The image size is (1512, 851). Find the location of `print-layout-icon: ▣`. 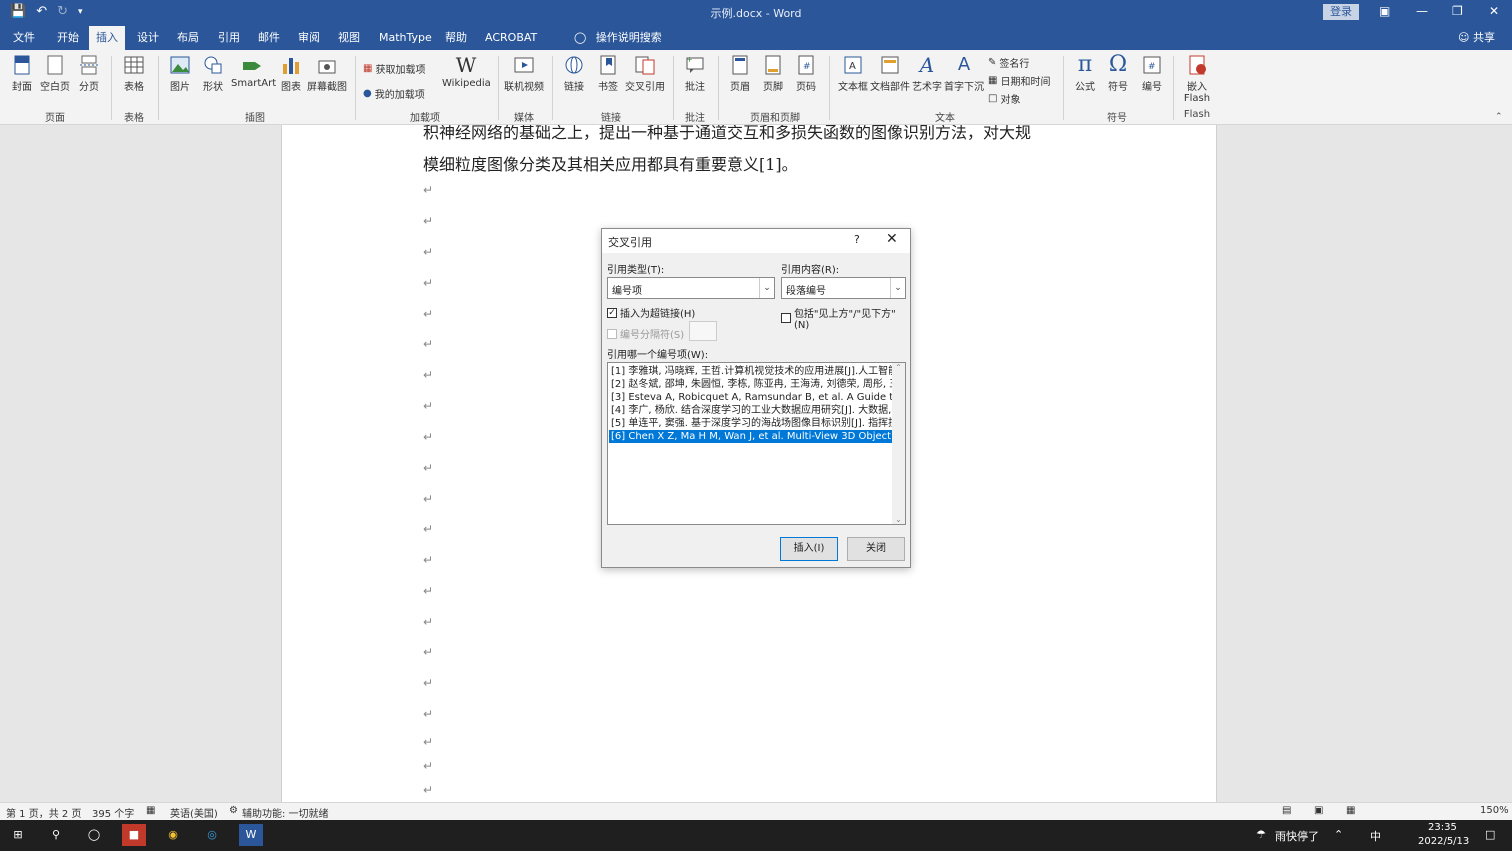

print-layout-icon: ▣ is located at coordinates (1318, 810).